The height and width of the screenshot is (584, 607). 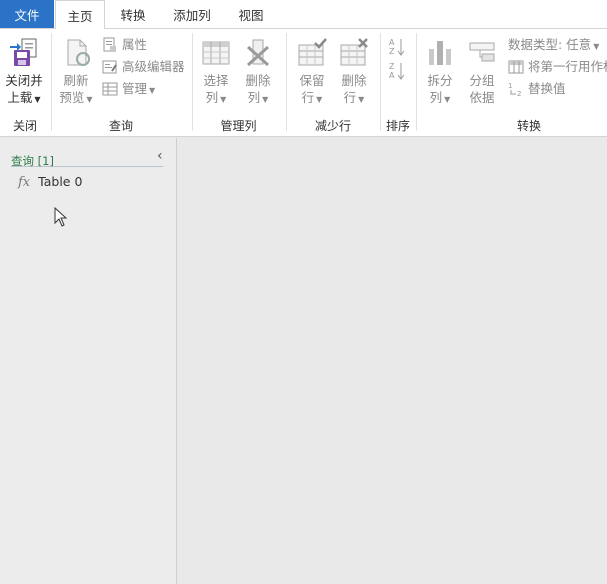 I want to click on manage-icon, so click(x=110, y=89).